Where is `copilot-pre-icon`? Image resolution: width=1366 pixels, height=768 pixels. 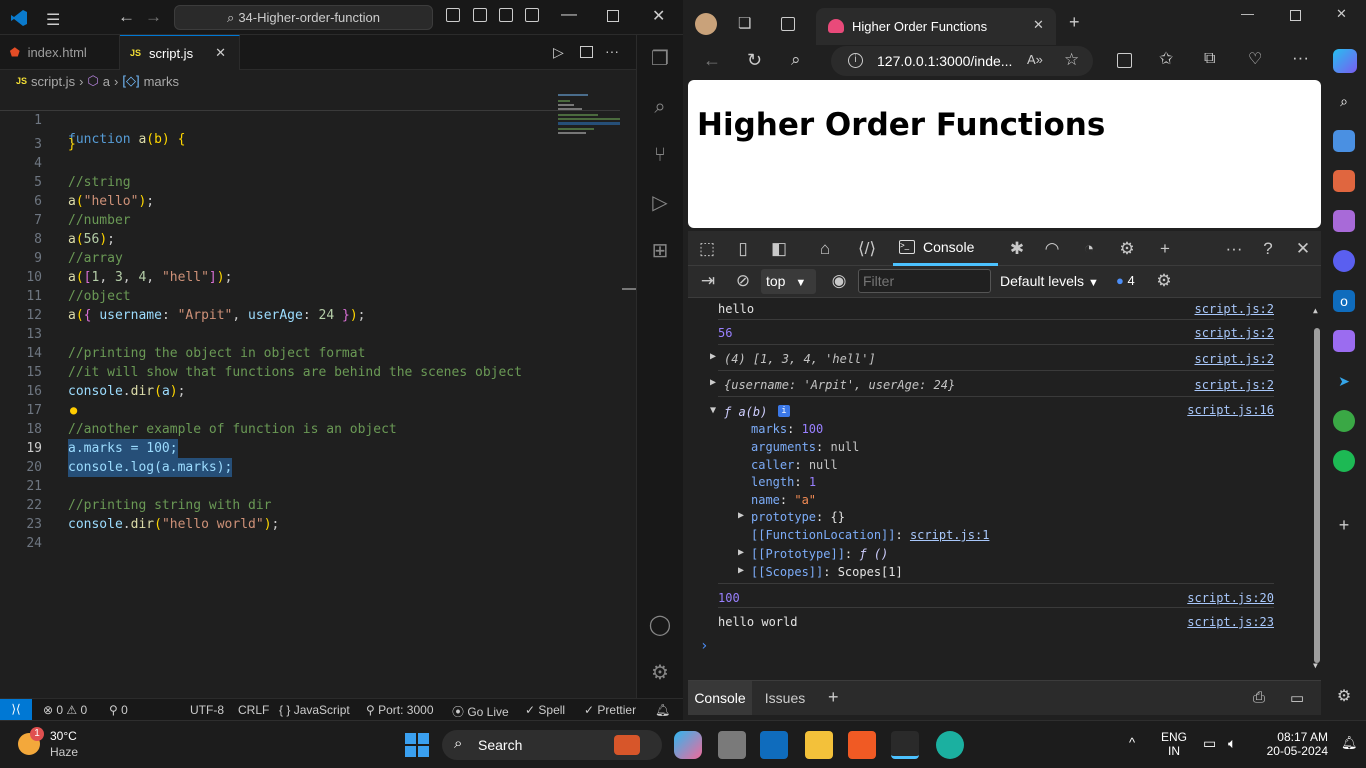 copilot-pre-icon is located at coordinates (688, 745).